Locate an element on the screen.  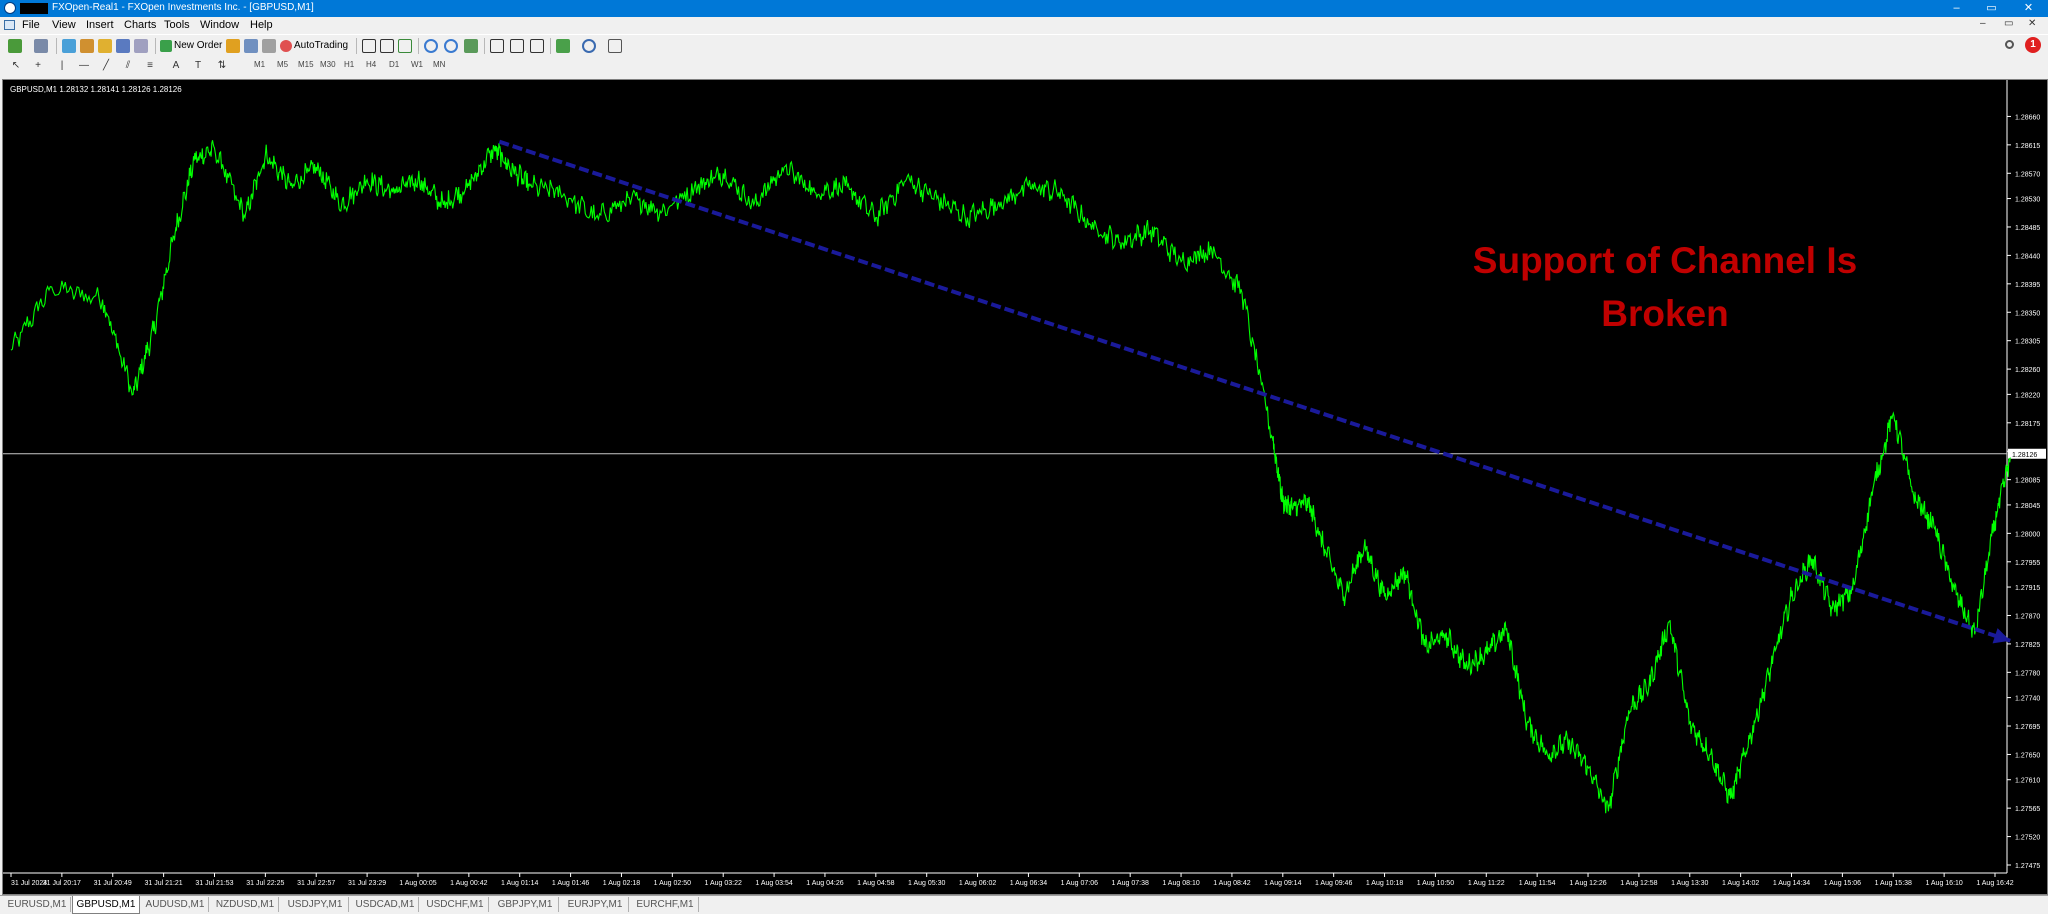
cursor-icon: ↖ is located at coordinates (16, 66).